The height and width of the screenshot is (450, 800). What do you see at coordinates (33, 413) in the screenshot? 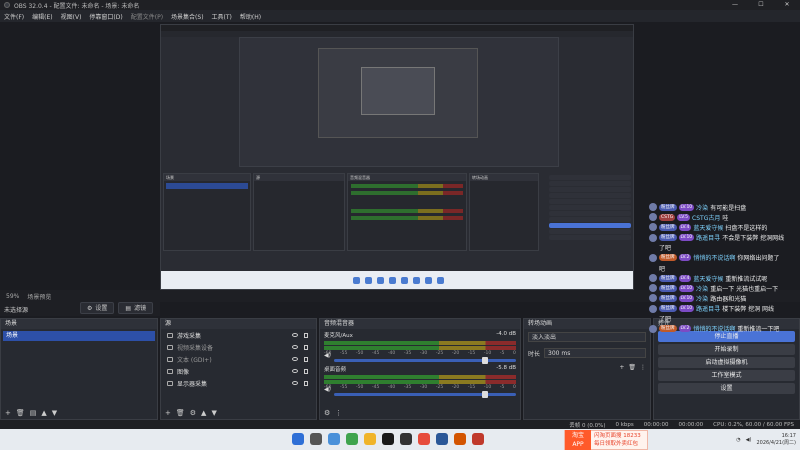
I see `filter-icon: ▤` at bounding box center [33, 413].